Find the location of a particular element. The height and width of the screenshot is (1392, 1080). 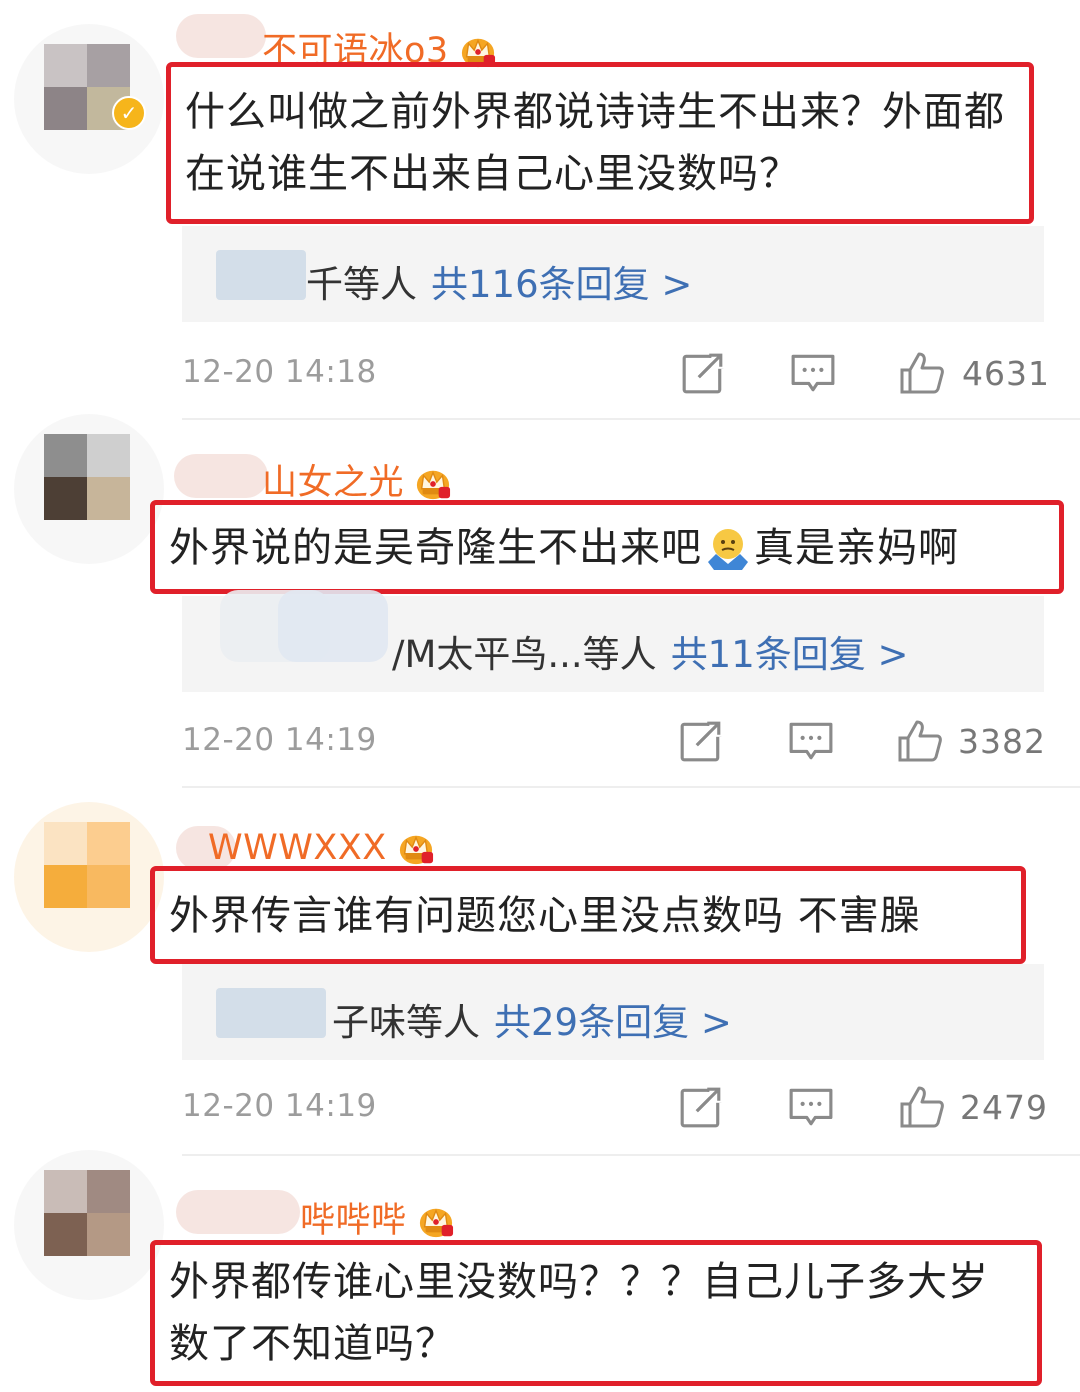

username: WWWXXX is located at coordinates (321, 848).